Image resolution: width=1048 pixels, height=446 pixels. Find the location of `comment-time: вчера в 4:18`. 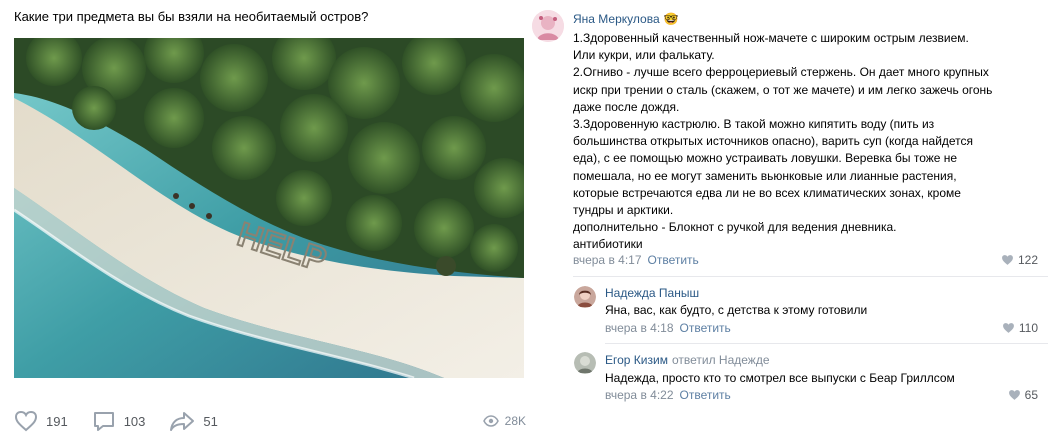

comment-time: вчера в 4:18 is located at coordinates (639, 328).